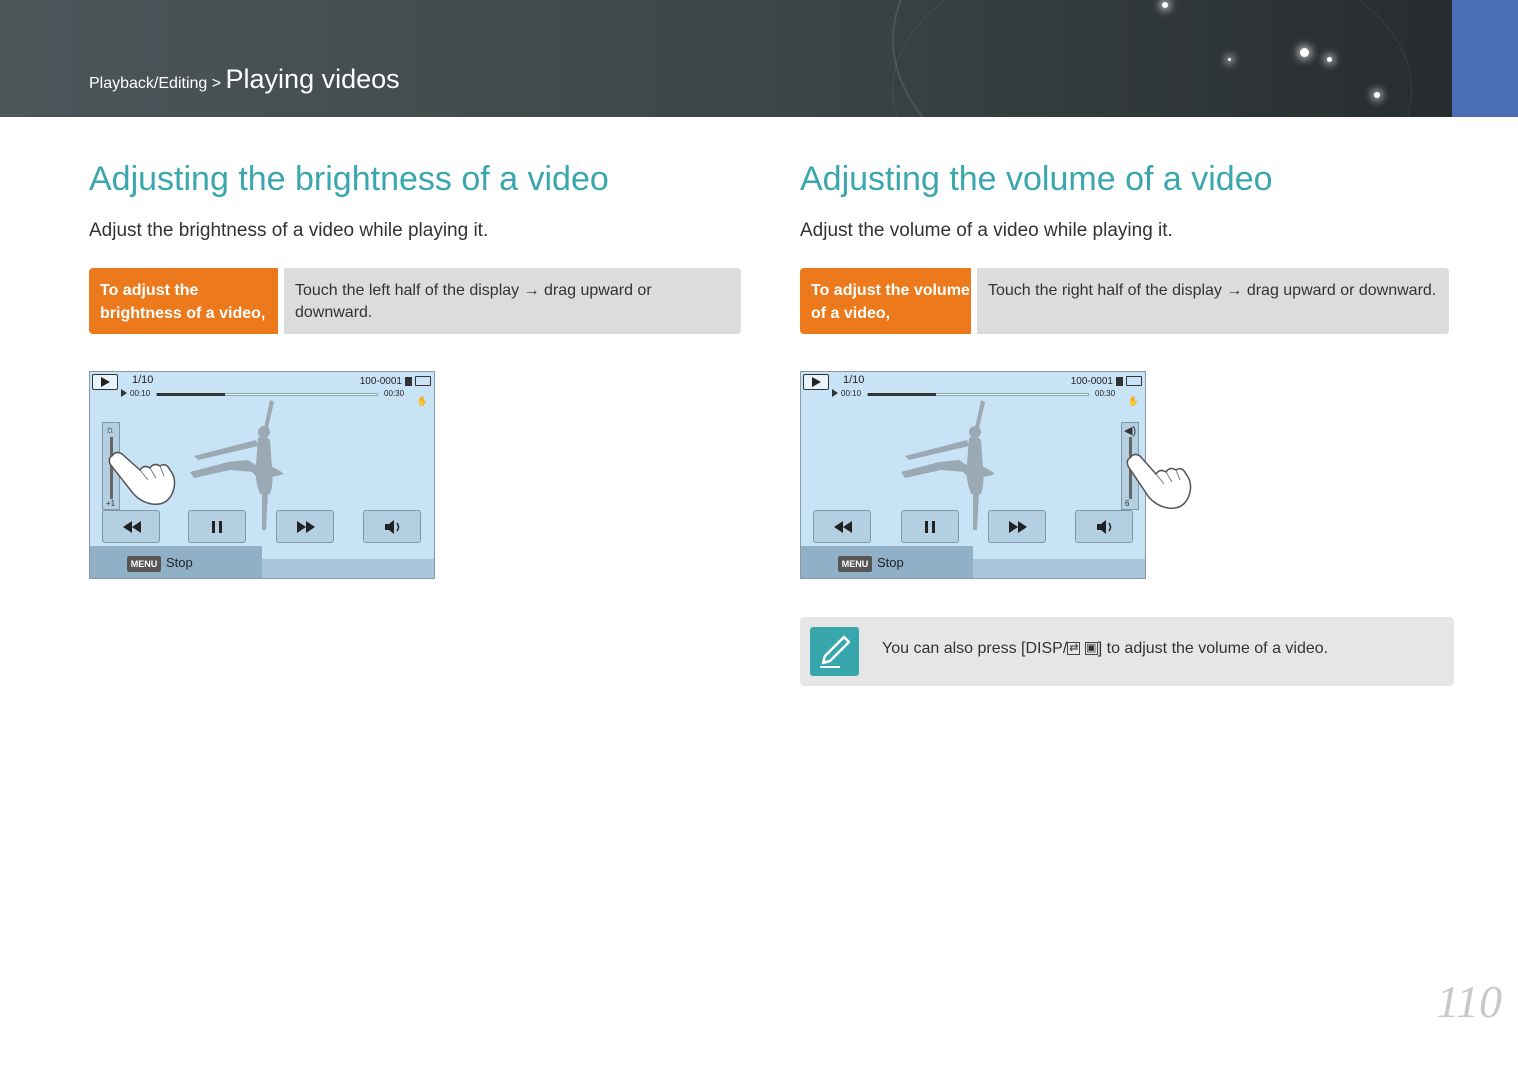  What do you see at coordinates (1044, 648) in the screenshot?
I see `disp-key-label: DISP` at bounding box center [1044, 648].